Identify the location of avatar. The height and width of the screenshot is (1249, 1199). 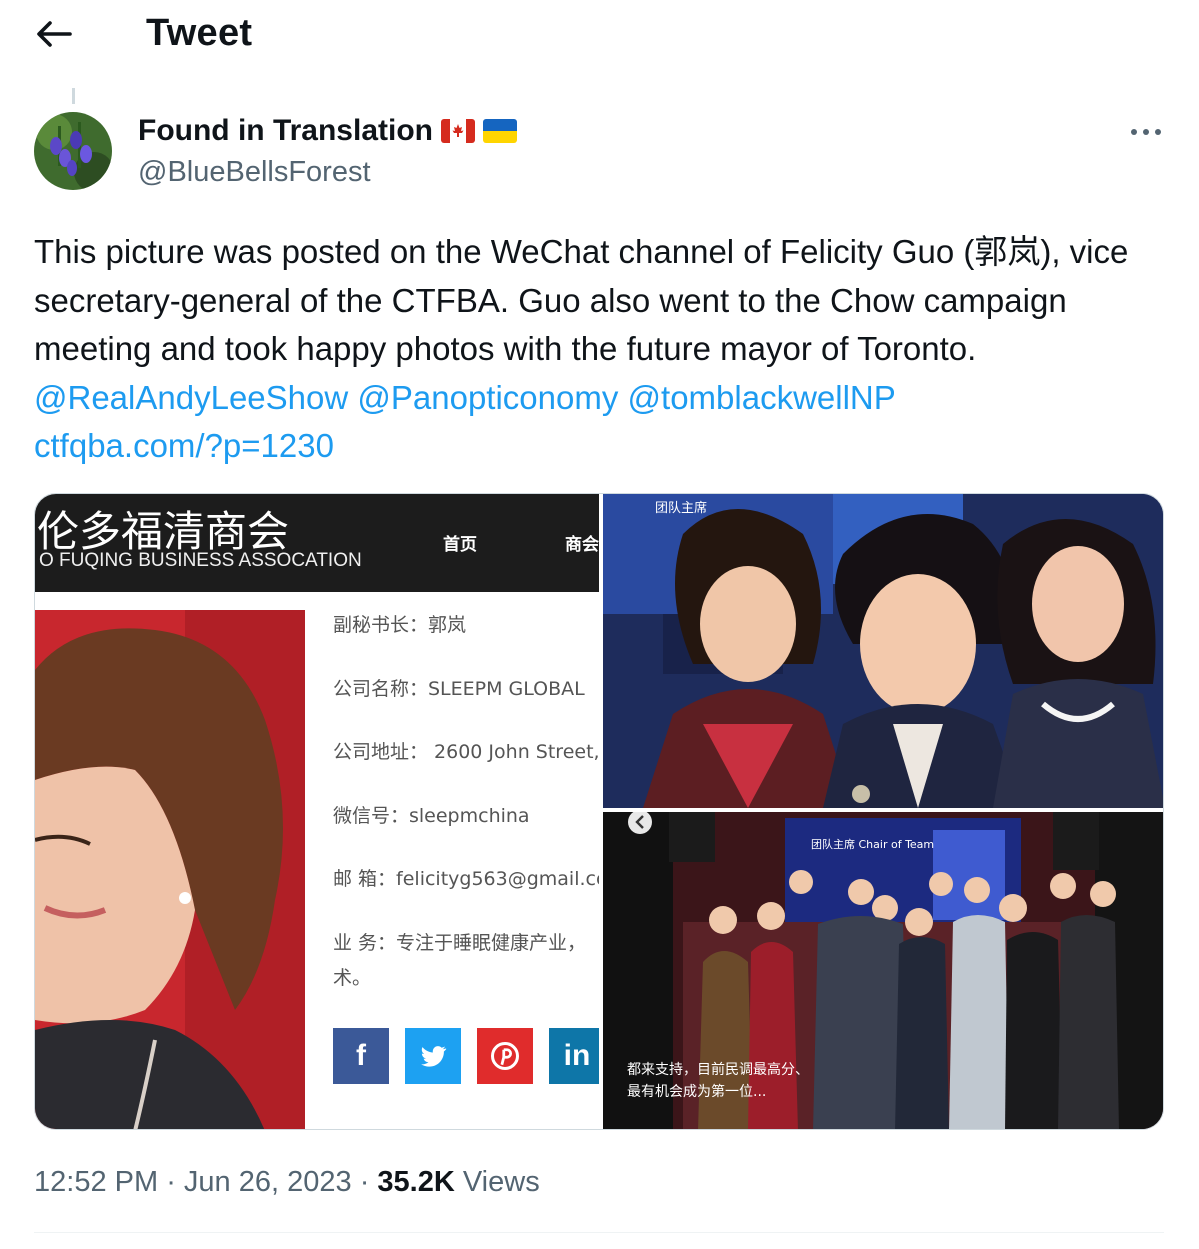
(73, 151).